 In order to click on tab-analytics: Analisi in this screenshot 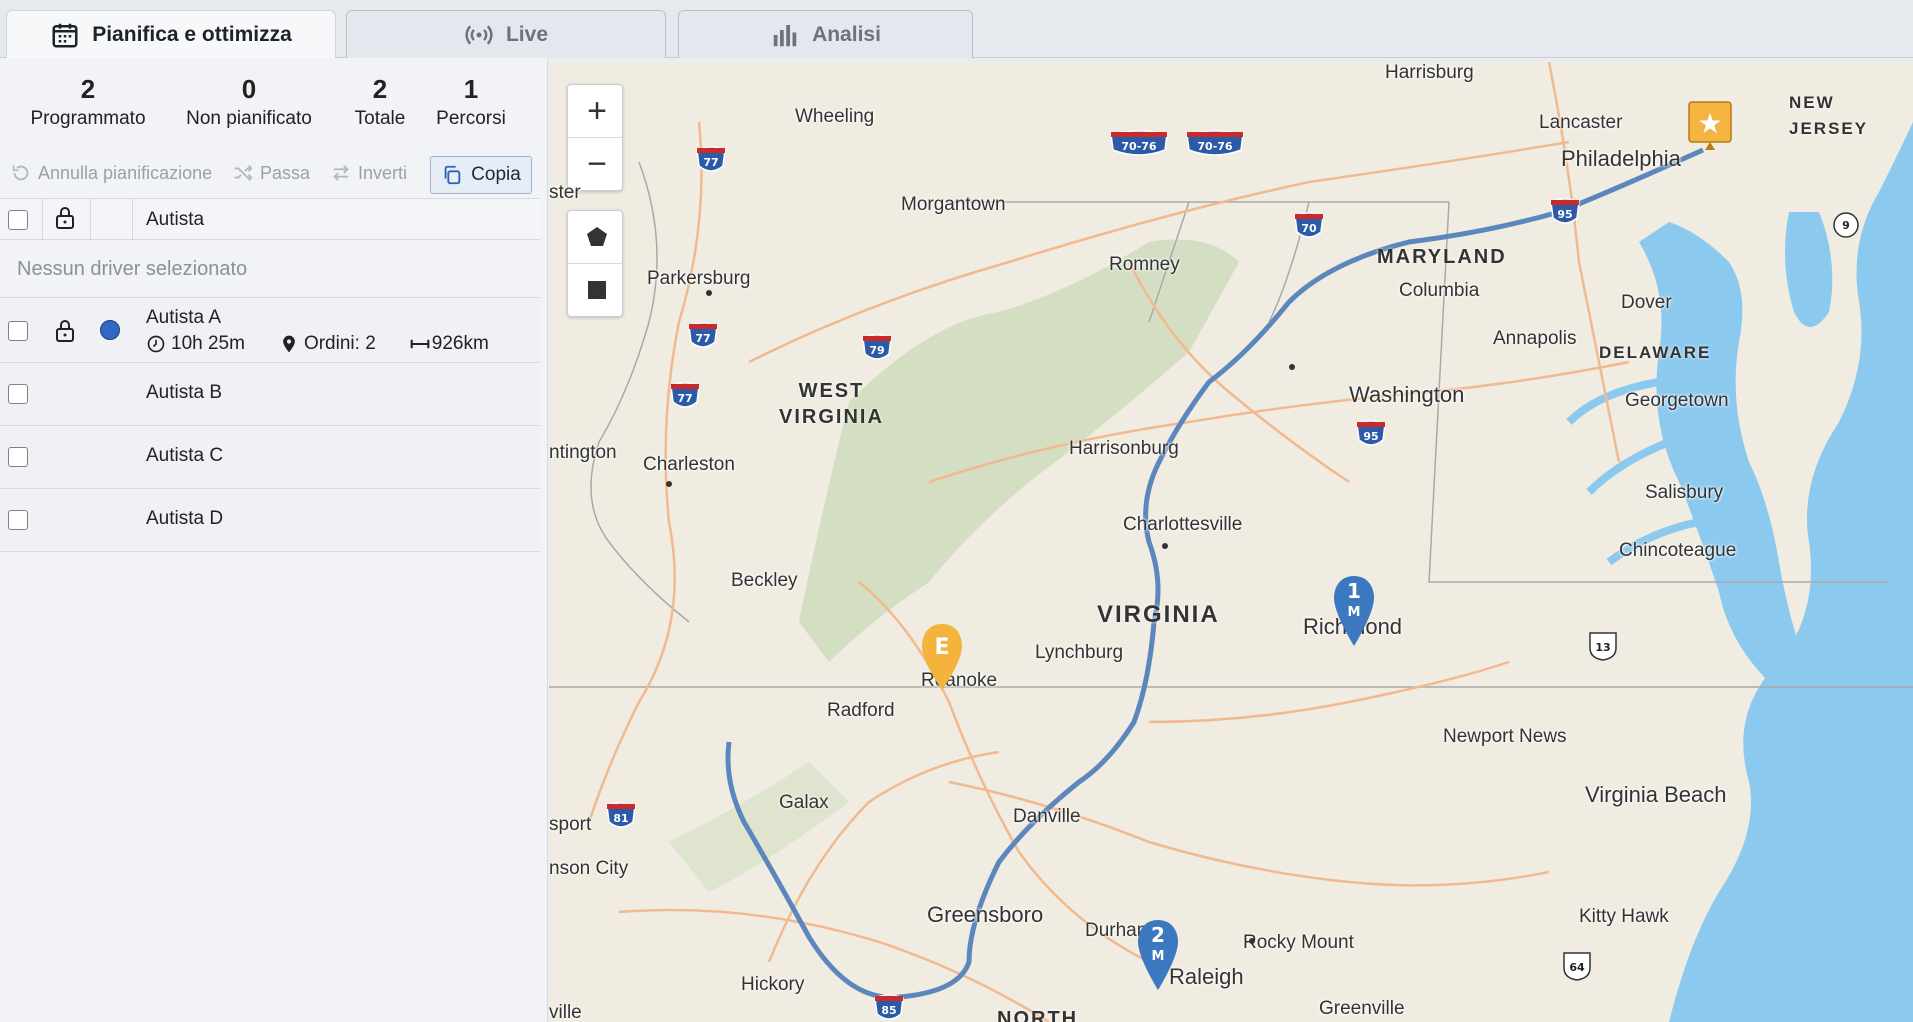, I will do `click(825, 34)`.